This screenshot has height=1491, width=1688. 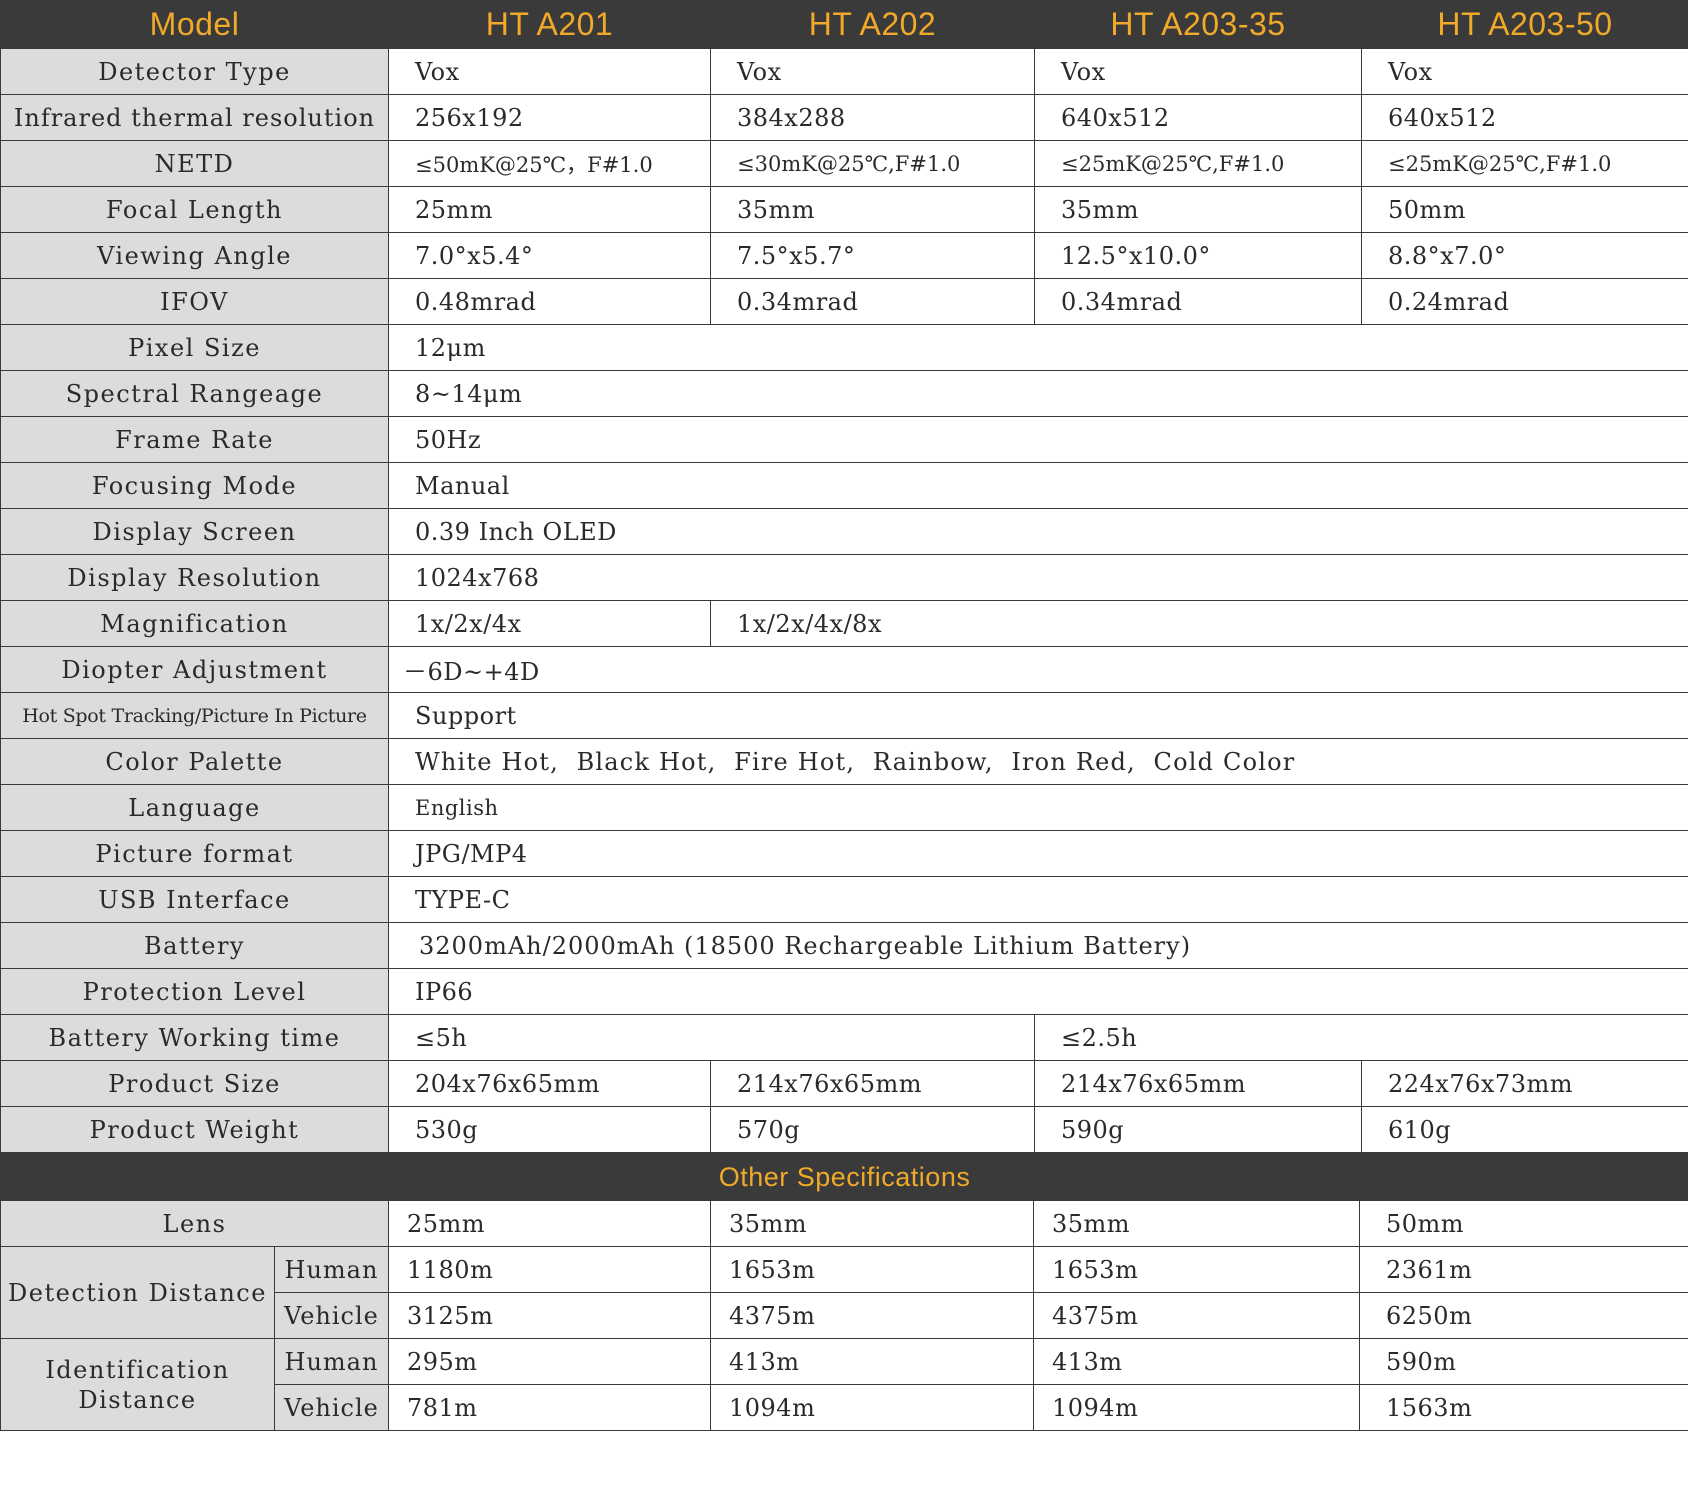 What do you see at coordinates (1524, 1083) in the screenshot?
I see `cell-value: 224x76x73mm` at bounding box center [1524, 1083].